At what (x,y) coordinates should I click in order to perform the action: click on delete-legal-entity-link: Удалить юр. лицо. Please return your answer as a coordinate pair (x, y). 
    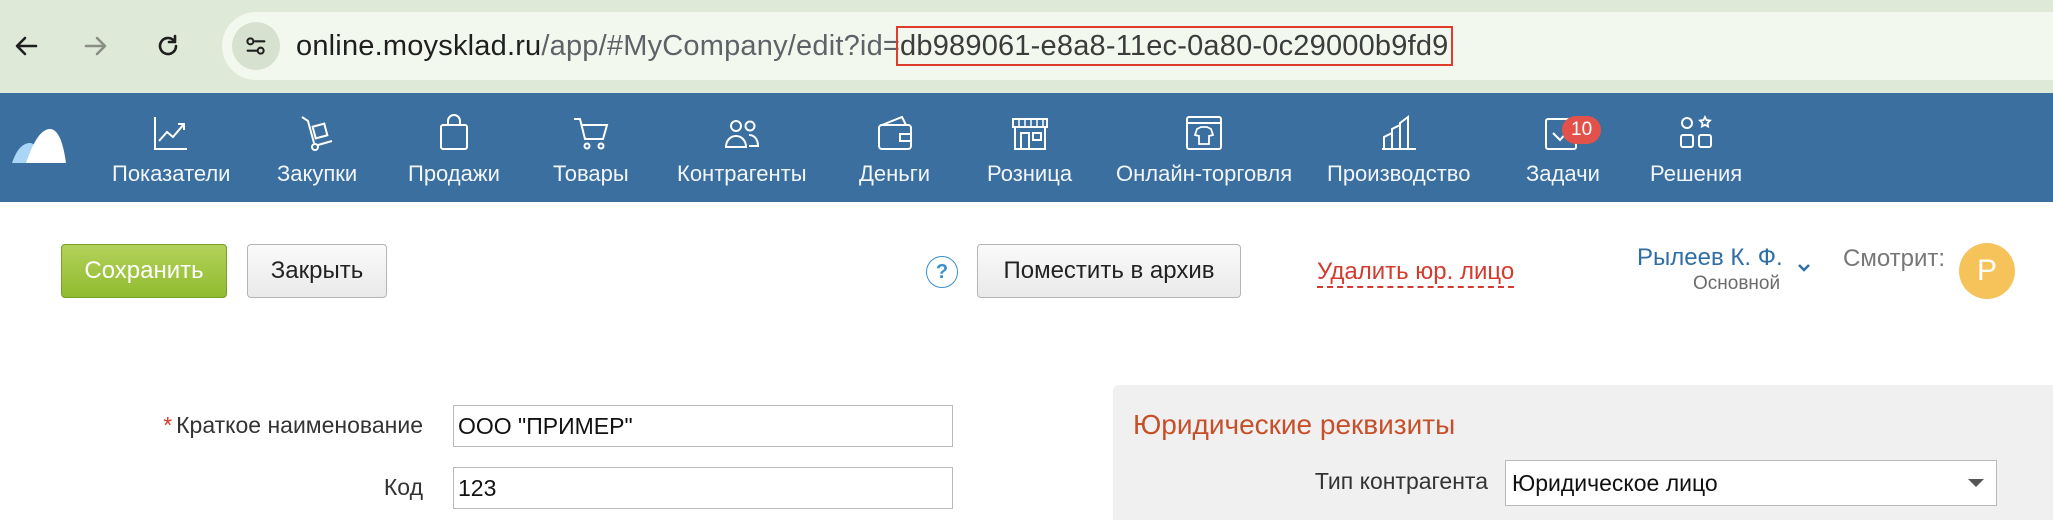
    Looking at the image, I should click on (1416, 273).